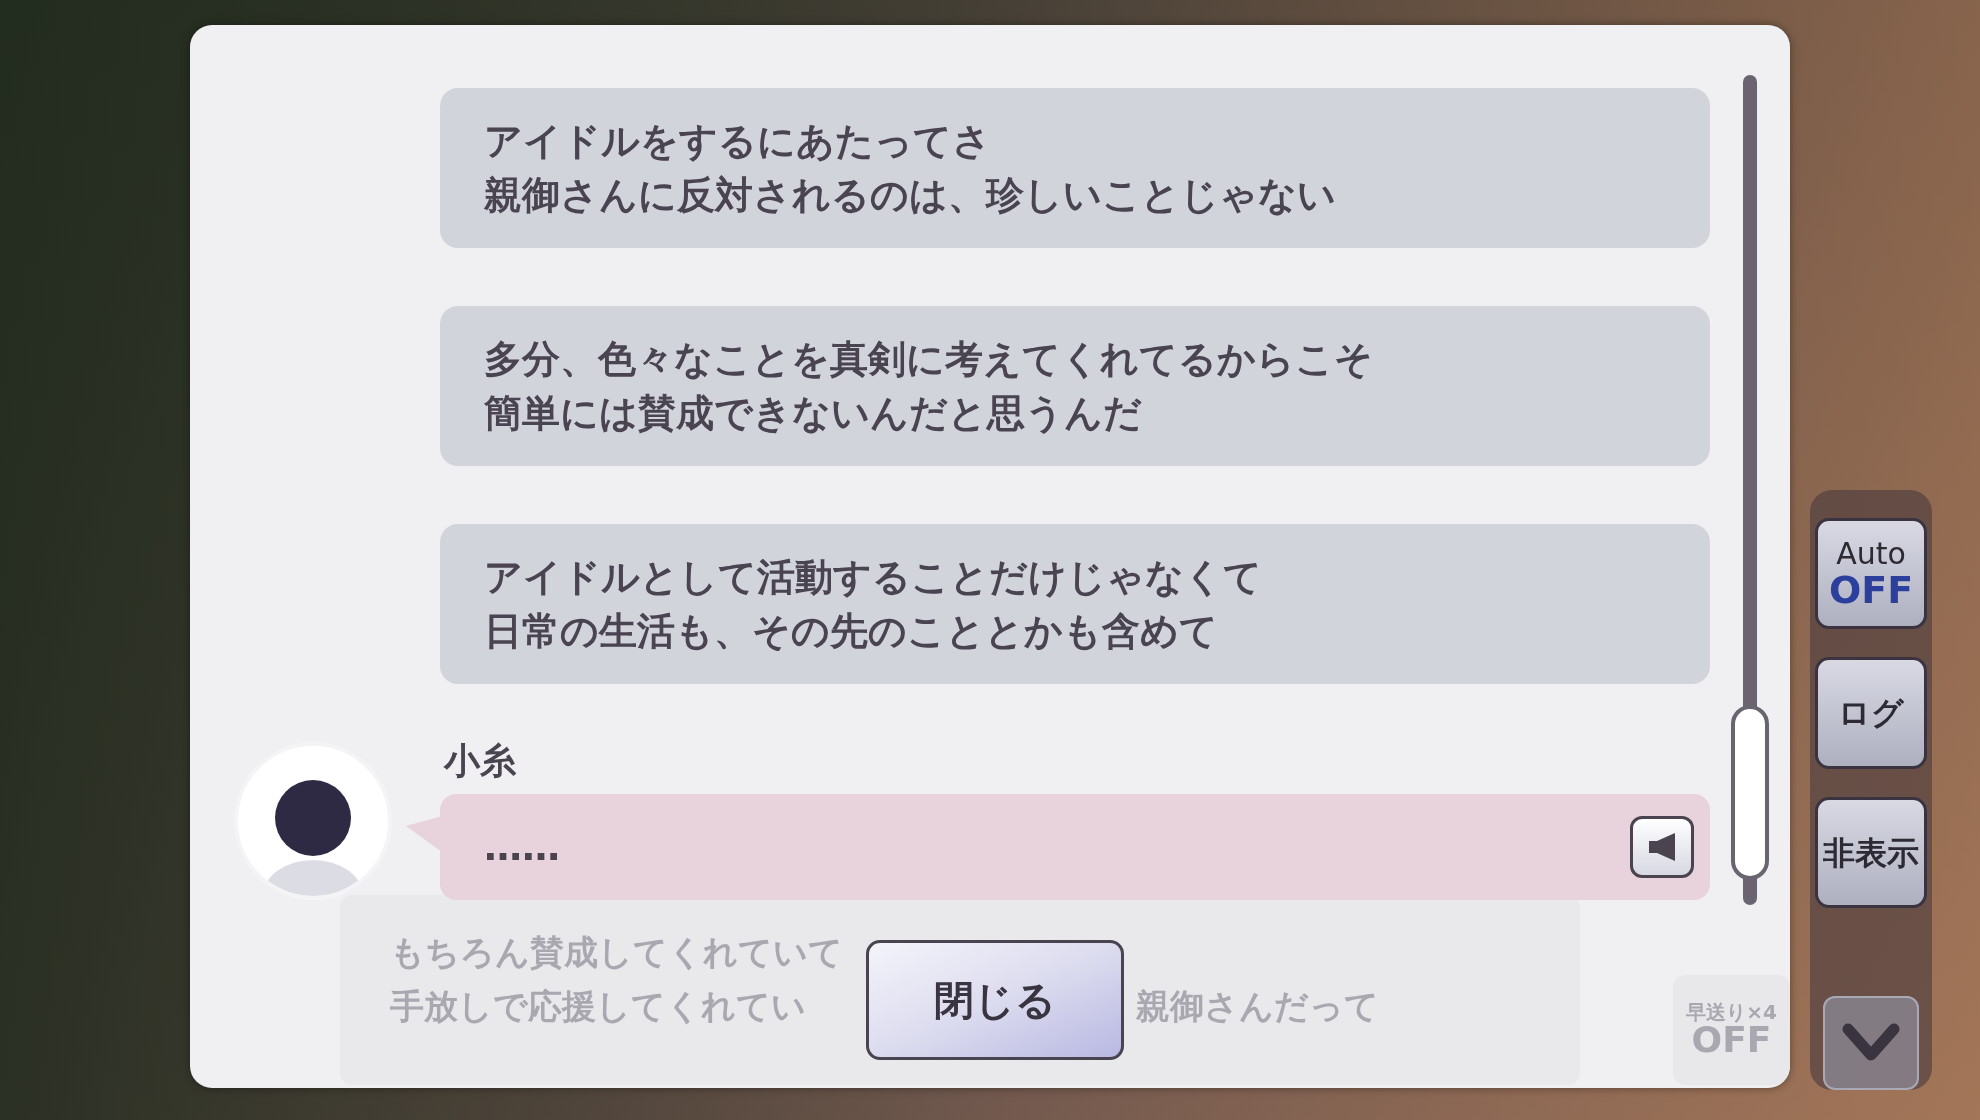  I want to click on faint-message-text: 手放しで応援してくれてい, so click(598, 1006).